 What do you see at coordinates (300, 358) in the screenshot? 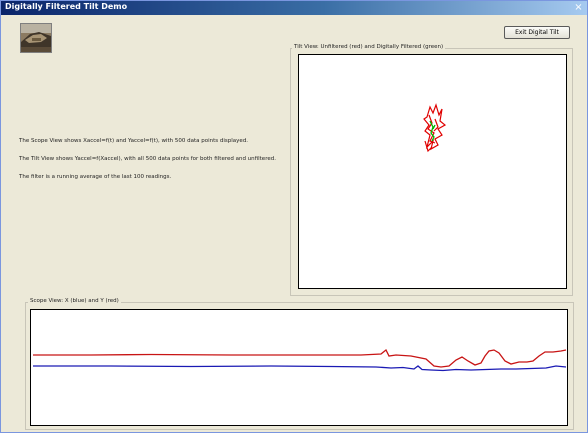
I see `y-red-trace` at bounding box center [300, 358].